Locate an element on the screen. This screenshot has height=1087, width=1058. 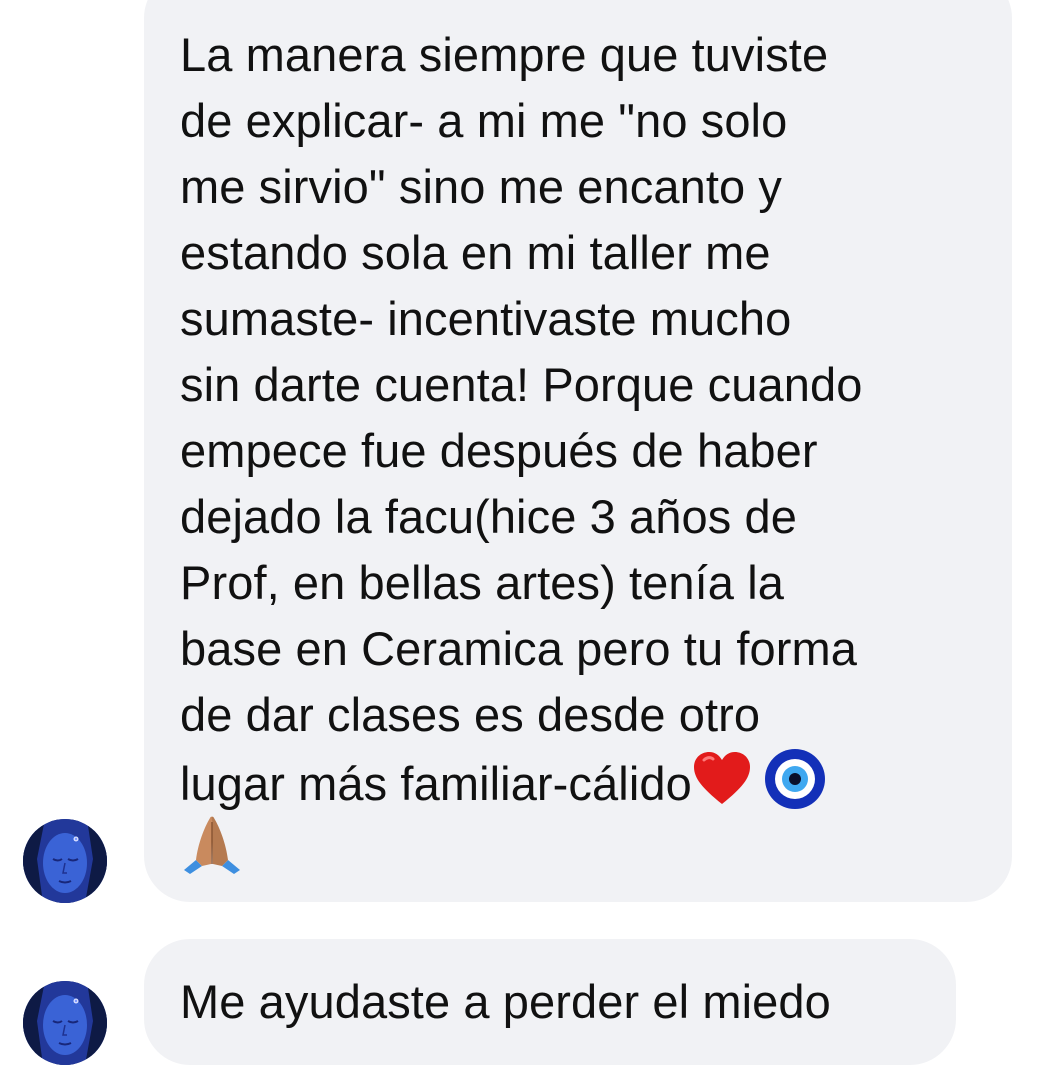
message-line-with-emojis: lugar más familiar-cálido is located at coordinates (581, 781).